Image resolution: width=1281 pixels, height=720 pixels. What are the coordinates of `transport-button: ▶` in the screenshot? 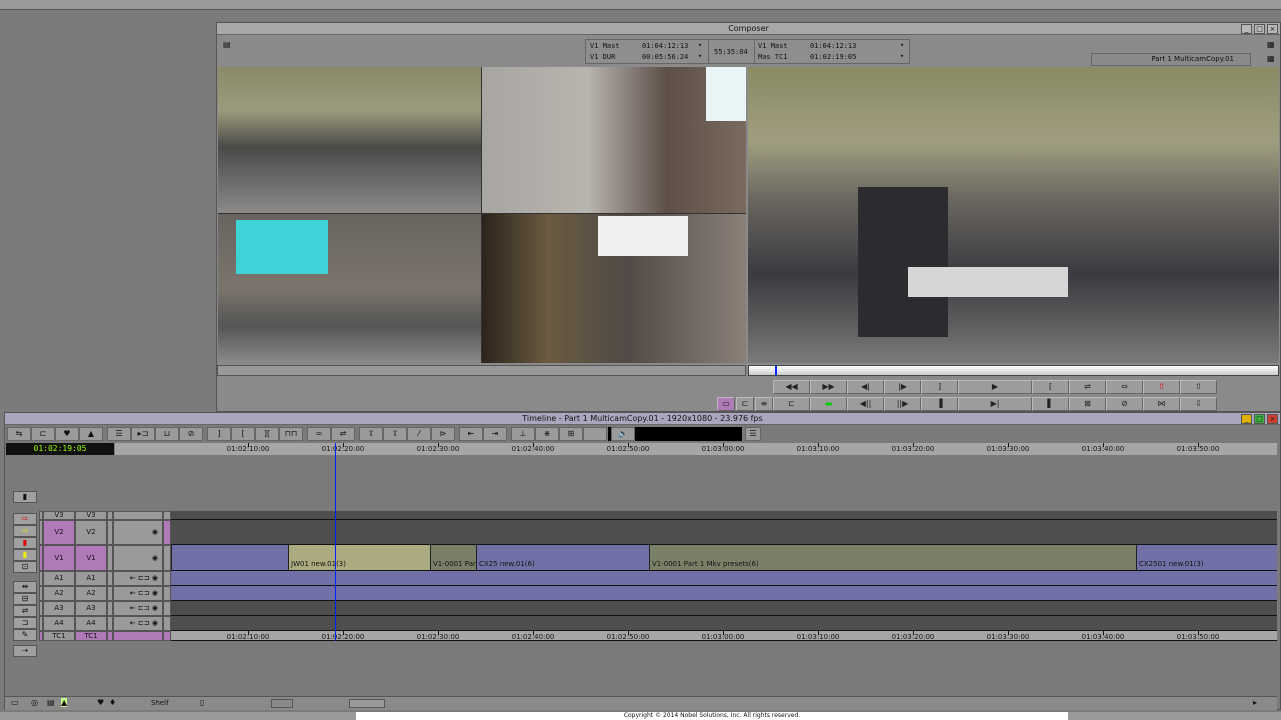 It's located at (995, 387).